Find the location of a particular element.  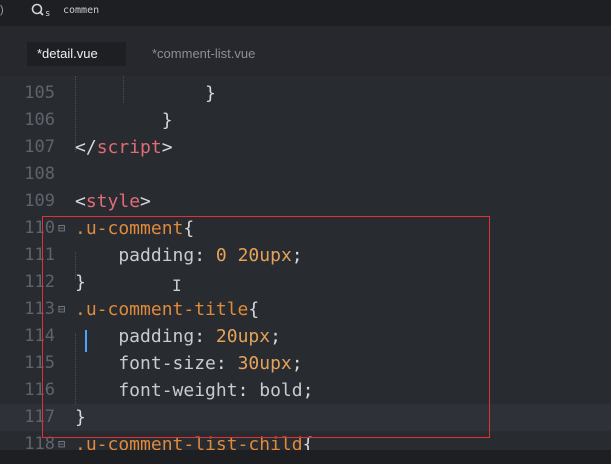

tab-comment-list-vue: *comment-list.vue is located at coordinates (203, 54).